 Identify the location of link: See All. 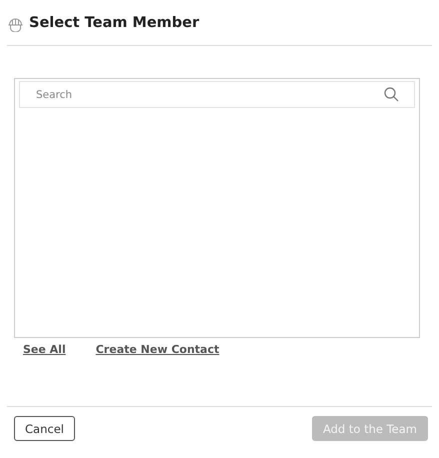
(44, 349).